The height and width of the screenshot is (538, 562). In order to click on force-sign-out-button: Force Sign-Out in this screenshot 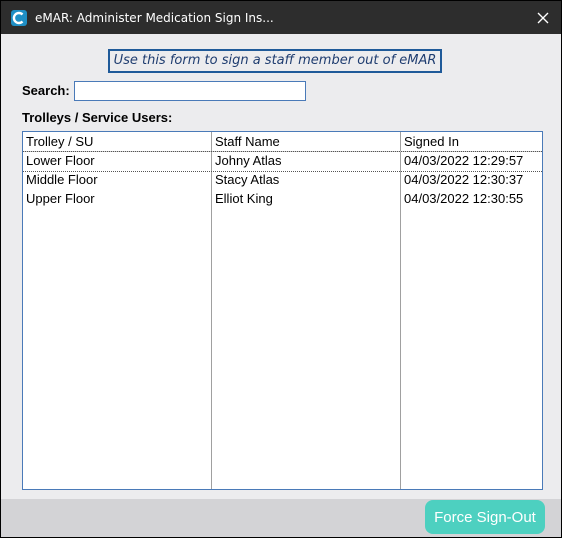, I will do `click(485, 517)`.